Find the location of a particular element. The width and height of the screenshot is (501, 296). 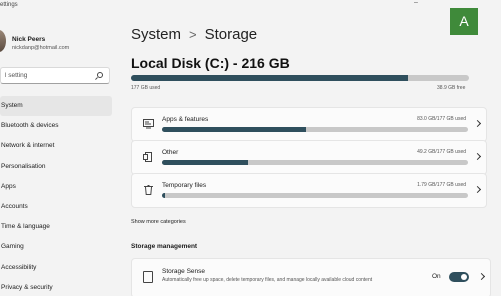

sidebar-item-network-internet: Network & internet is located at coordinates (56, 146).